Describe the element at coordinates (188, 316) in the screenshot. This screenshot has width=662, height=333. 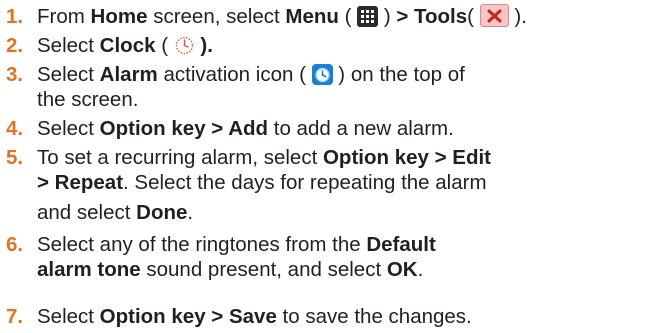
I see `bold-run: Option key > Save` at that location.